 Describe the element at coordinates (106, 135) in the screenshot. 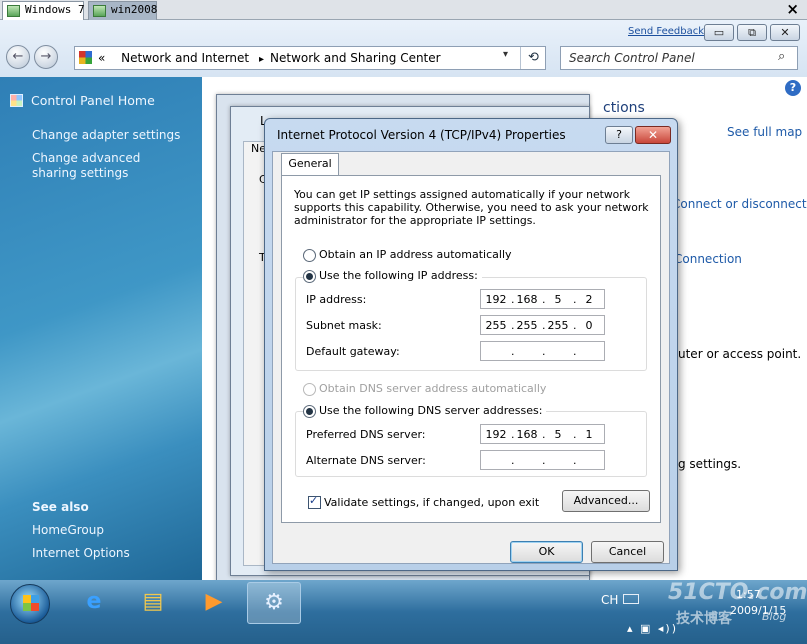

I see `sidebar-item-change-adapter: Change adapter settings` at that location.